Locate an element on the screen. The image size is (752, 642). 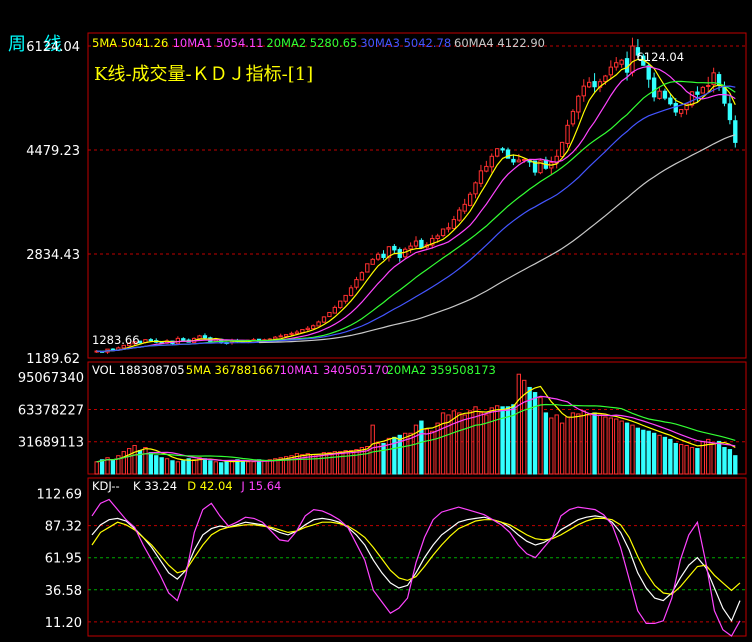
price-legend-60ma4: 60MA4 4122.90 is located at coordinates (499, 43).